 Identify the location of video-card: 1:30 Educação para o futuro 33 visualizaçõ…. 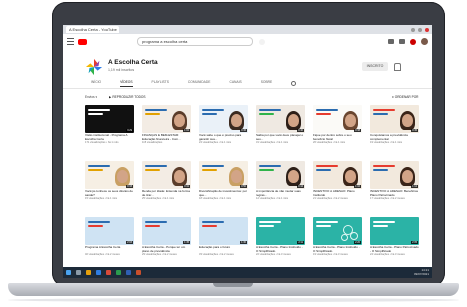
(223, 236).